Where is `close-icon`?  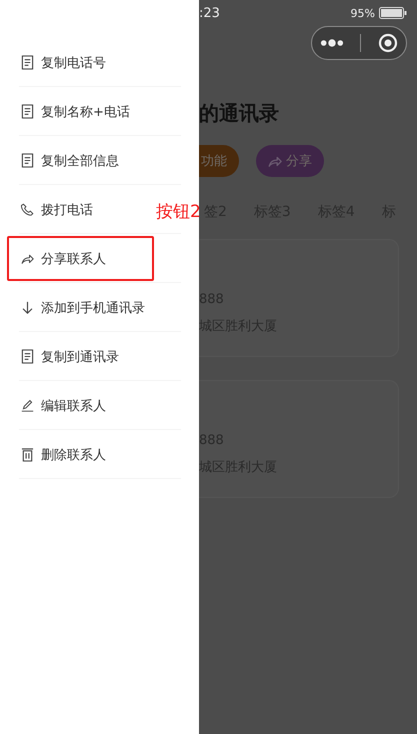 close-icon is located at coordinates (388, 43).